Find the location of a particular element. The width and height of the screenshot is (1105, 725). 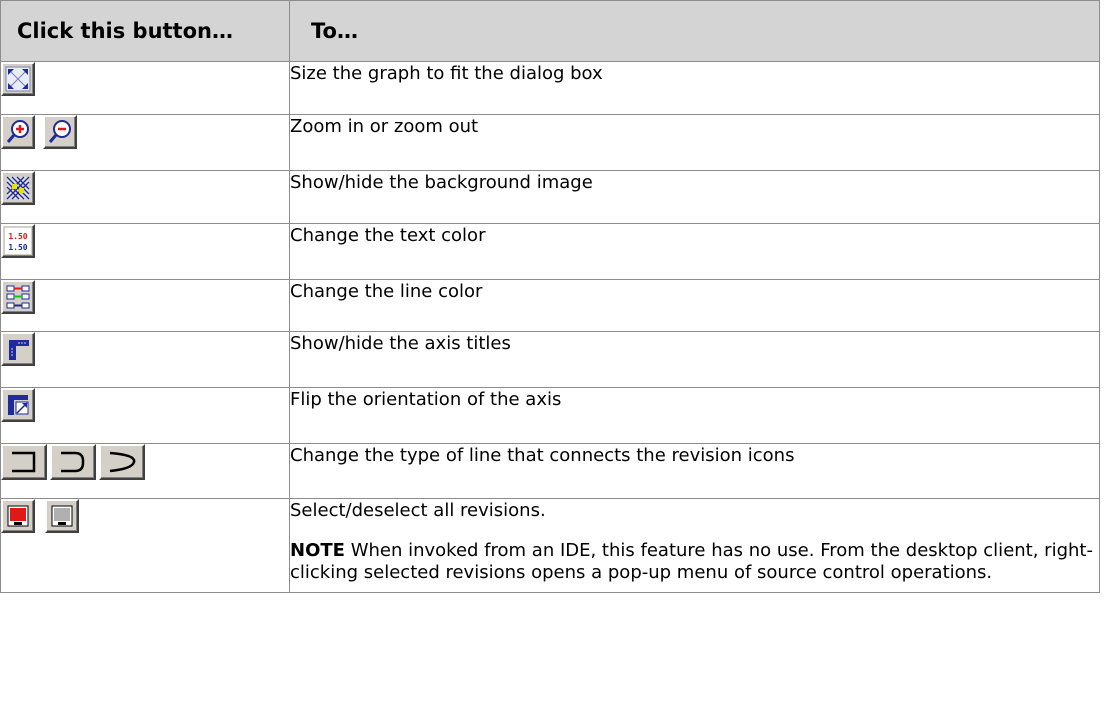

row-description: Change the text color is located at coordinates (694, 251).